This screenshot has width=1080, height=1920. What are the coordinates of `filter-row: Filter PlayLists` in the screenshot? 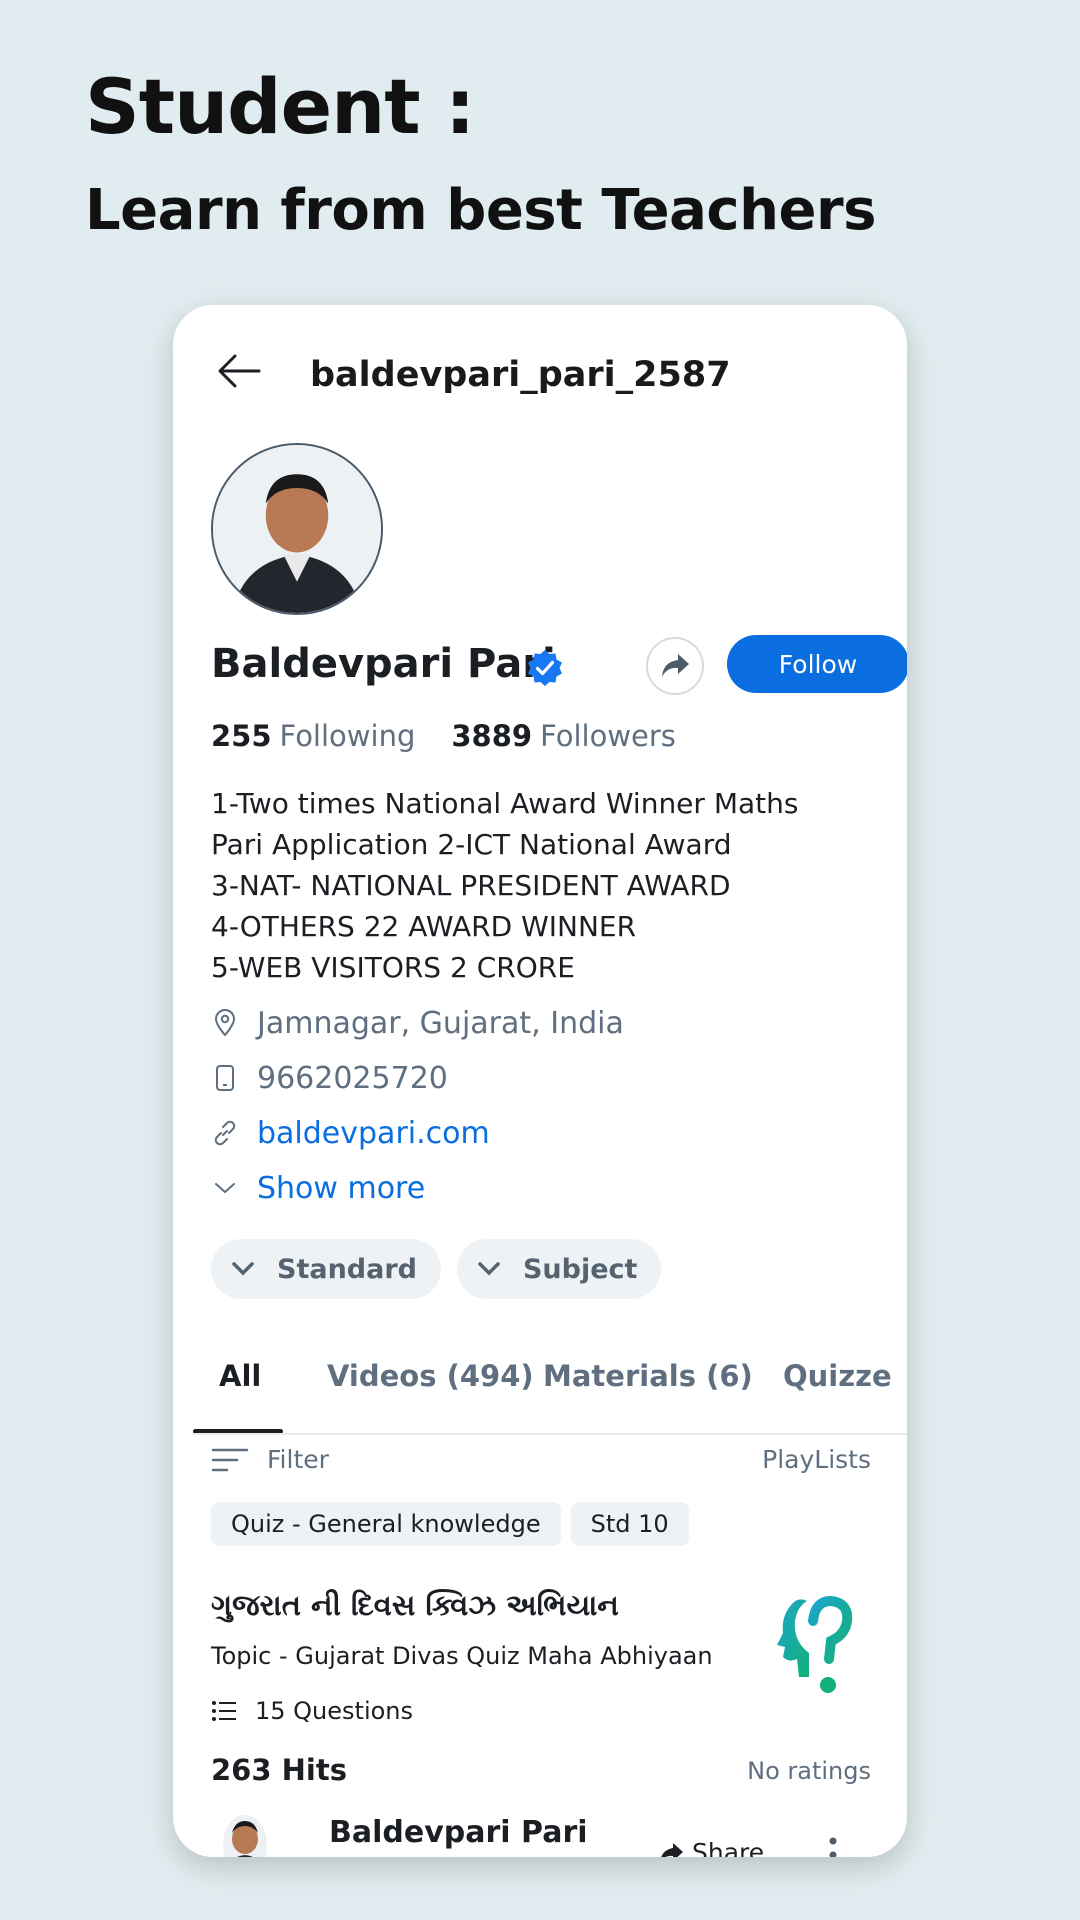 It's located at (541, 1460).